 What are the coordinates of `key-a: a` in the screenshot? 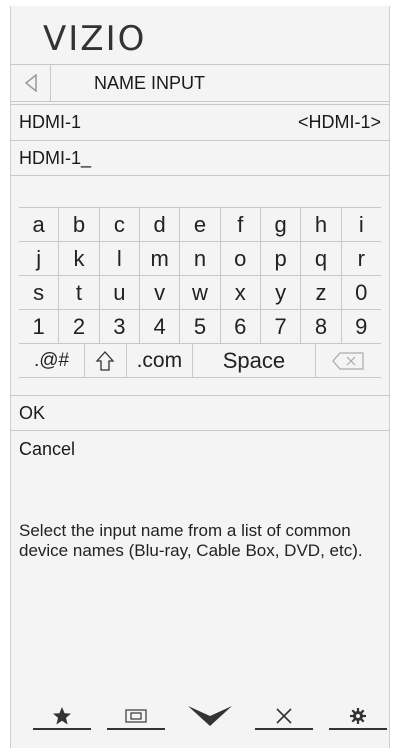 It's located at (39, 224).